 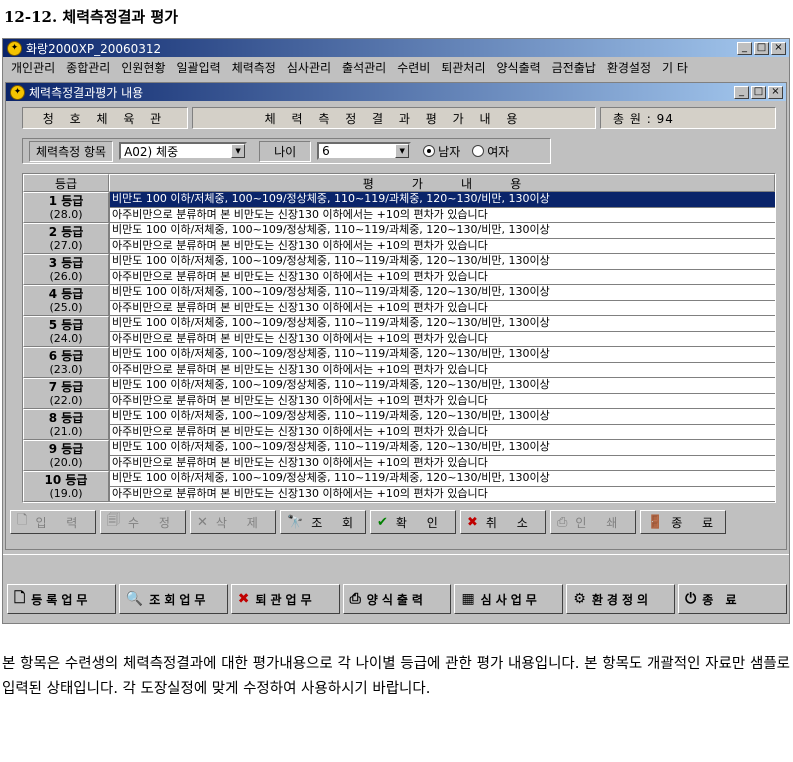 I want to click on menu-item: 퇴관처리, so click(x=464, y=67).